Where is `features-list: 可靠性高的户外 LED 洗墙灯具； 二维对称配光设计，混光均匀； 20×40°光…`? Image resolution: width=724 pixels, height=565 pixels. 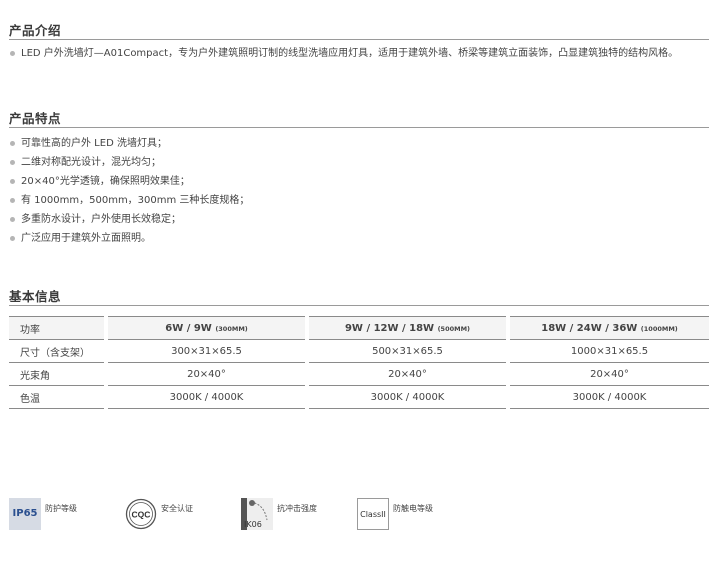 features-list: 可靠性高的户外 LED 洗墙灯具； 二维对称配光设计，混光均匀； 20×40°光… is located at coordinates (129, 191).